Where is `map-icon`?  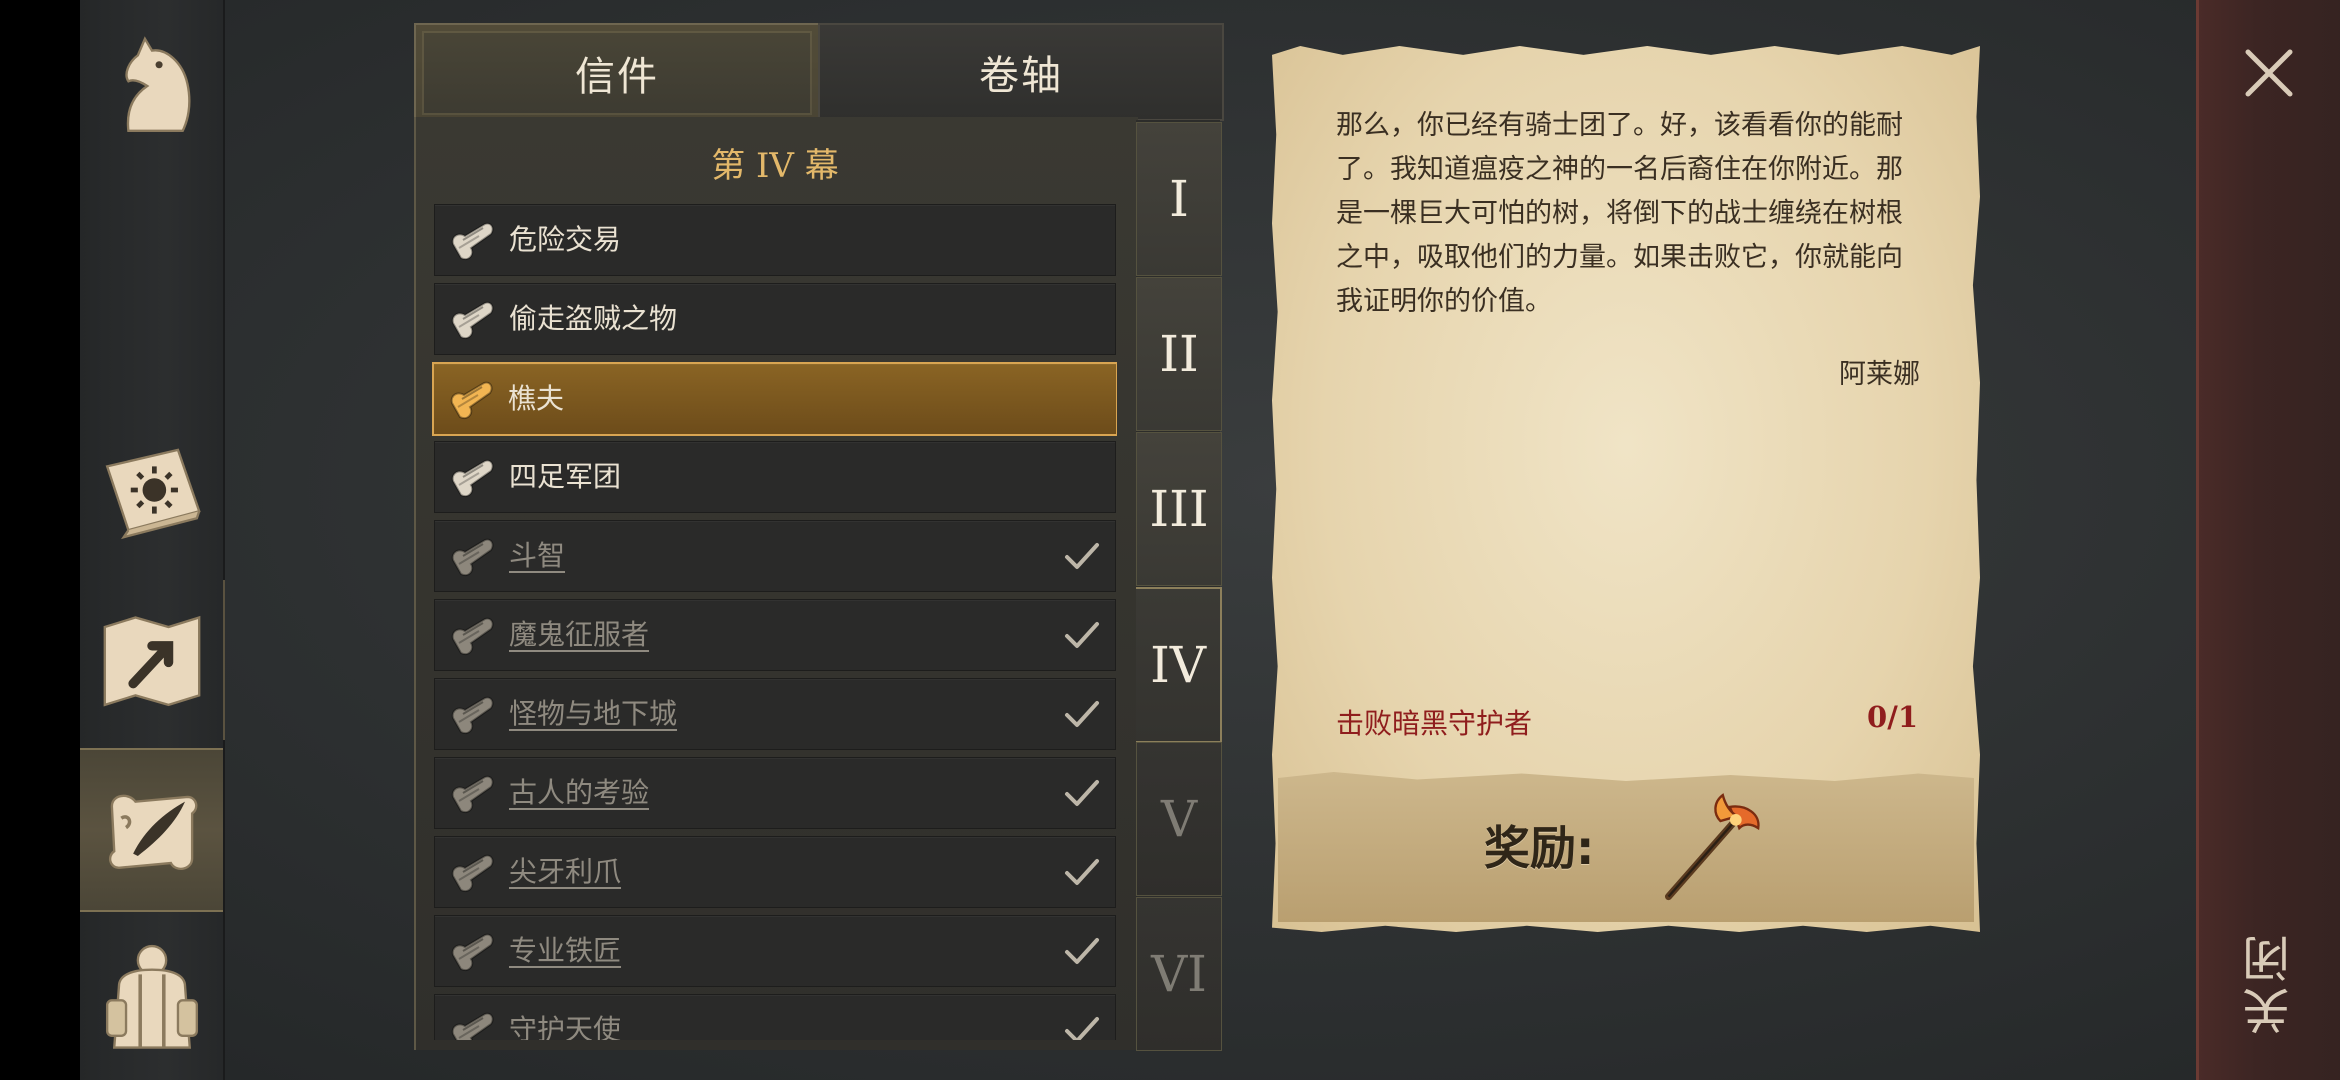
map-icon is located at coordinates (151, 661).